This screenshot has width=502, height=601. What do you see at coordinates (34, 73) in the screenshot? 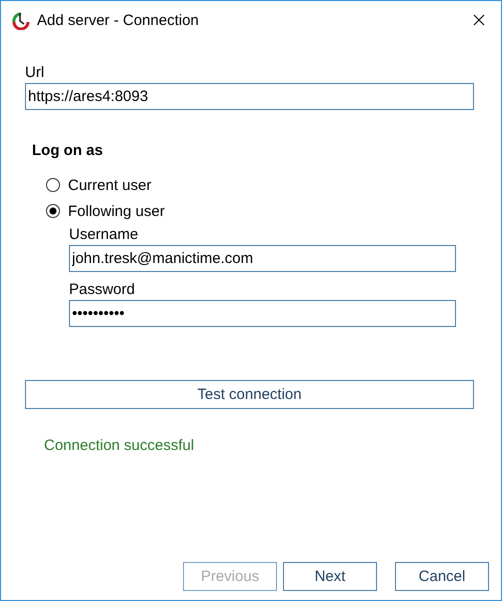
I see `field-label: Url` at bounding box center [34, 73].